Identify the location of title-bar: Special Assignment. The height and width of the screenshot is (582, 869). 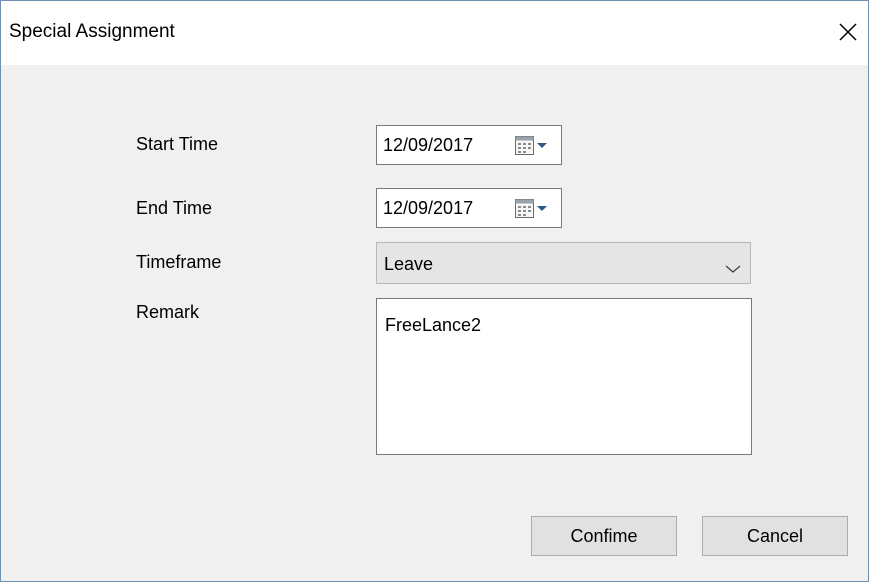
(434, 33).